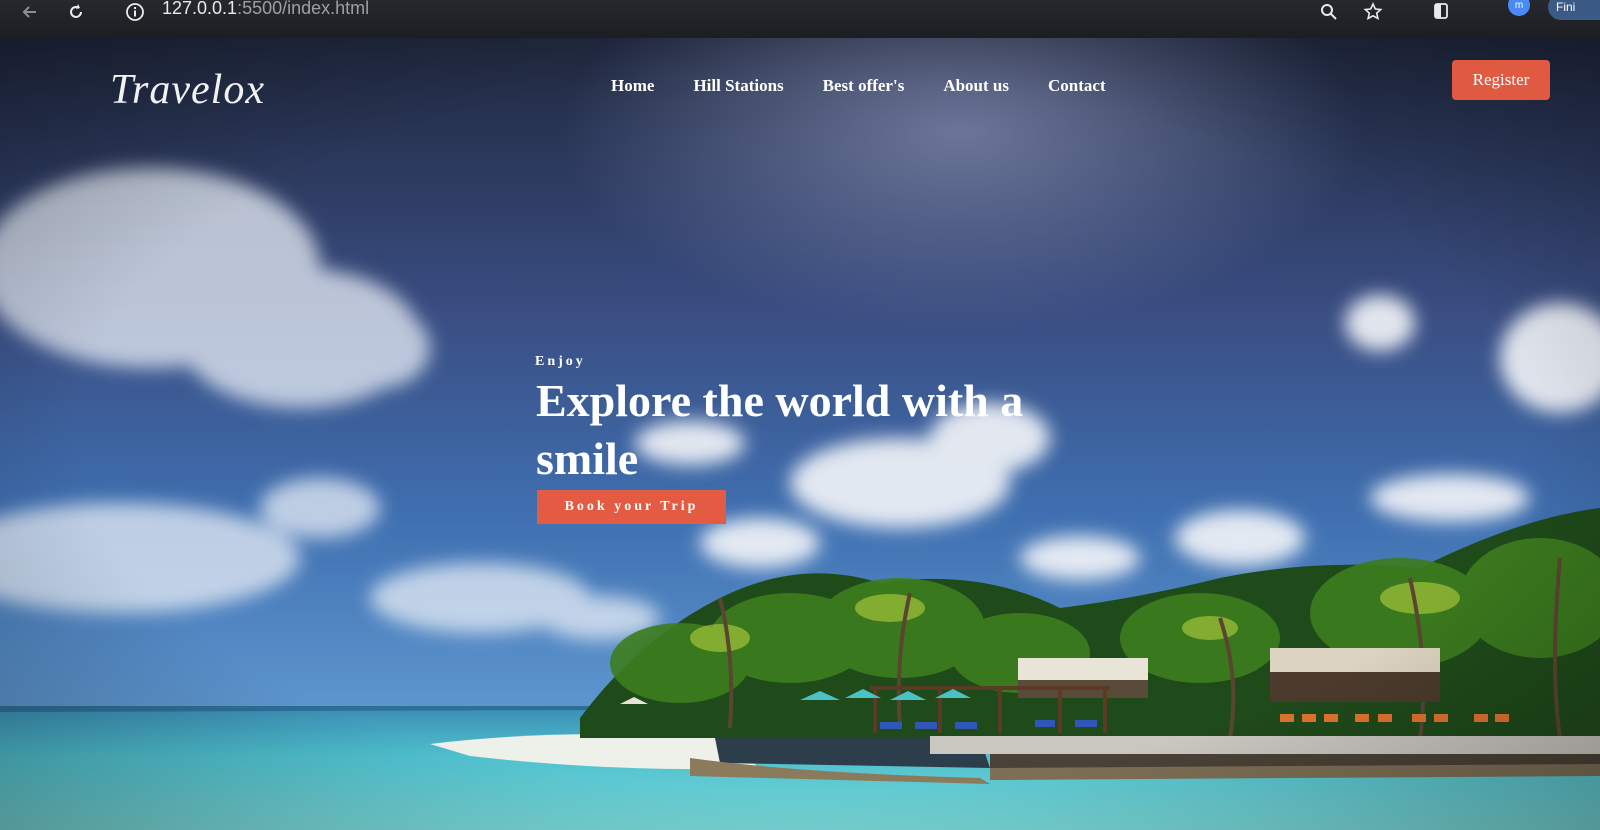 Image resolution: width=1600 pixels, height=830 pixels. Describe the element at coordinates (1077, 86) in the screenshot. I see `nav-contact: Contact` at that location.